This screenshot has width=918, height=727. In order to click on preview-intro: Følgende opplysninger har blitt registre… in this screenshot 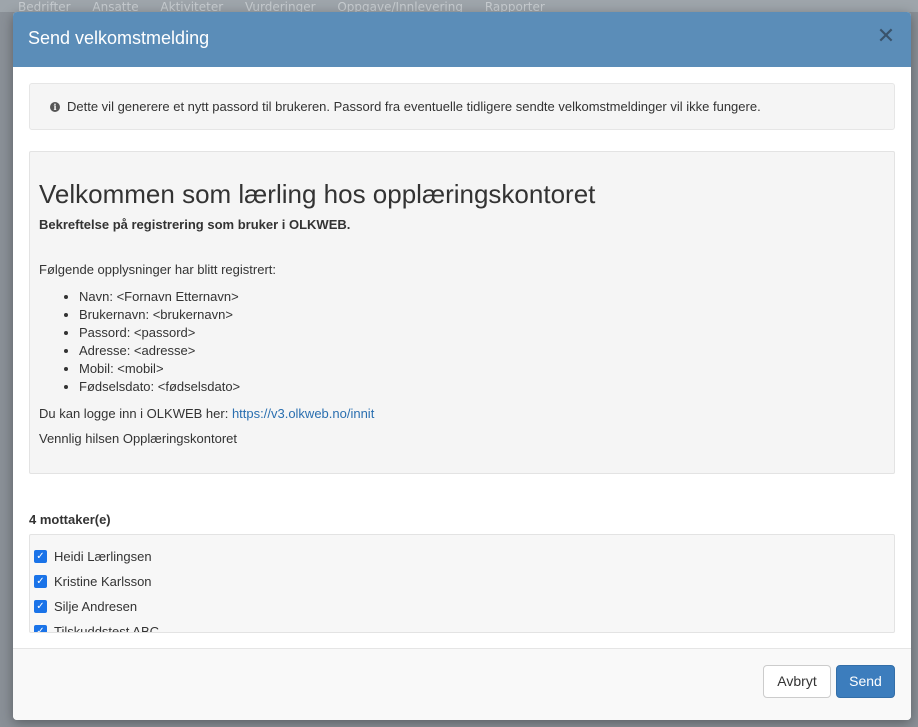, I will do `click(158, 269)`.